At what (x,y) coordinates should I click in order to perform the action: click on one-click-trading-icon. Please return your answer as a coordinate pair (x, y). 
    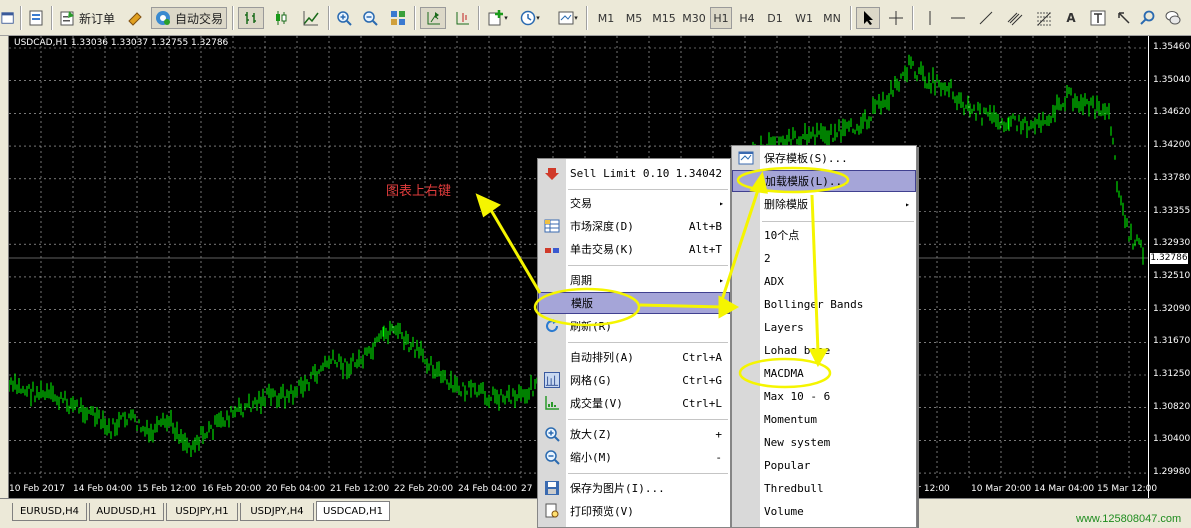
    Looking at the image, I should click on (552, 250).